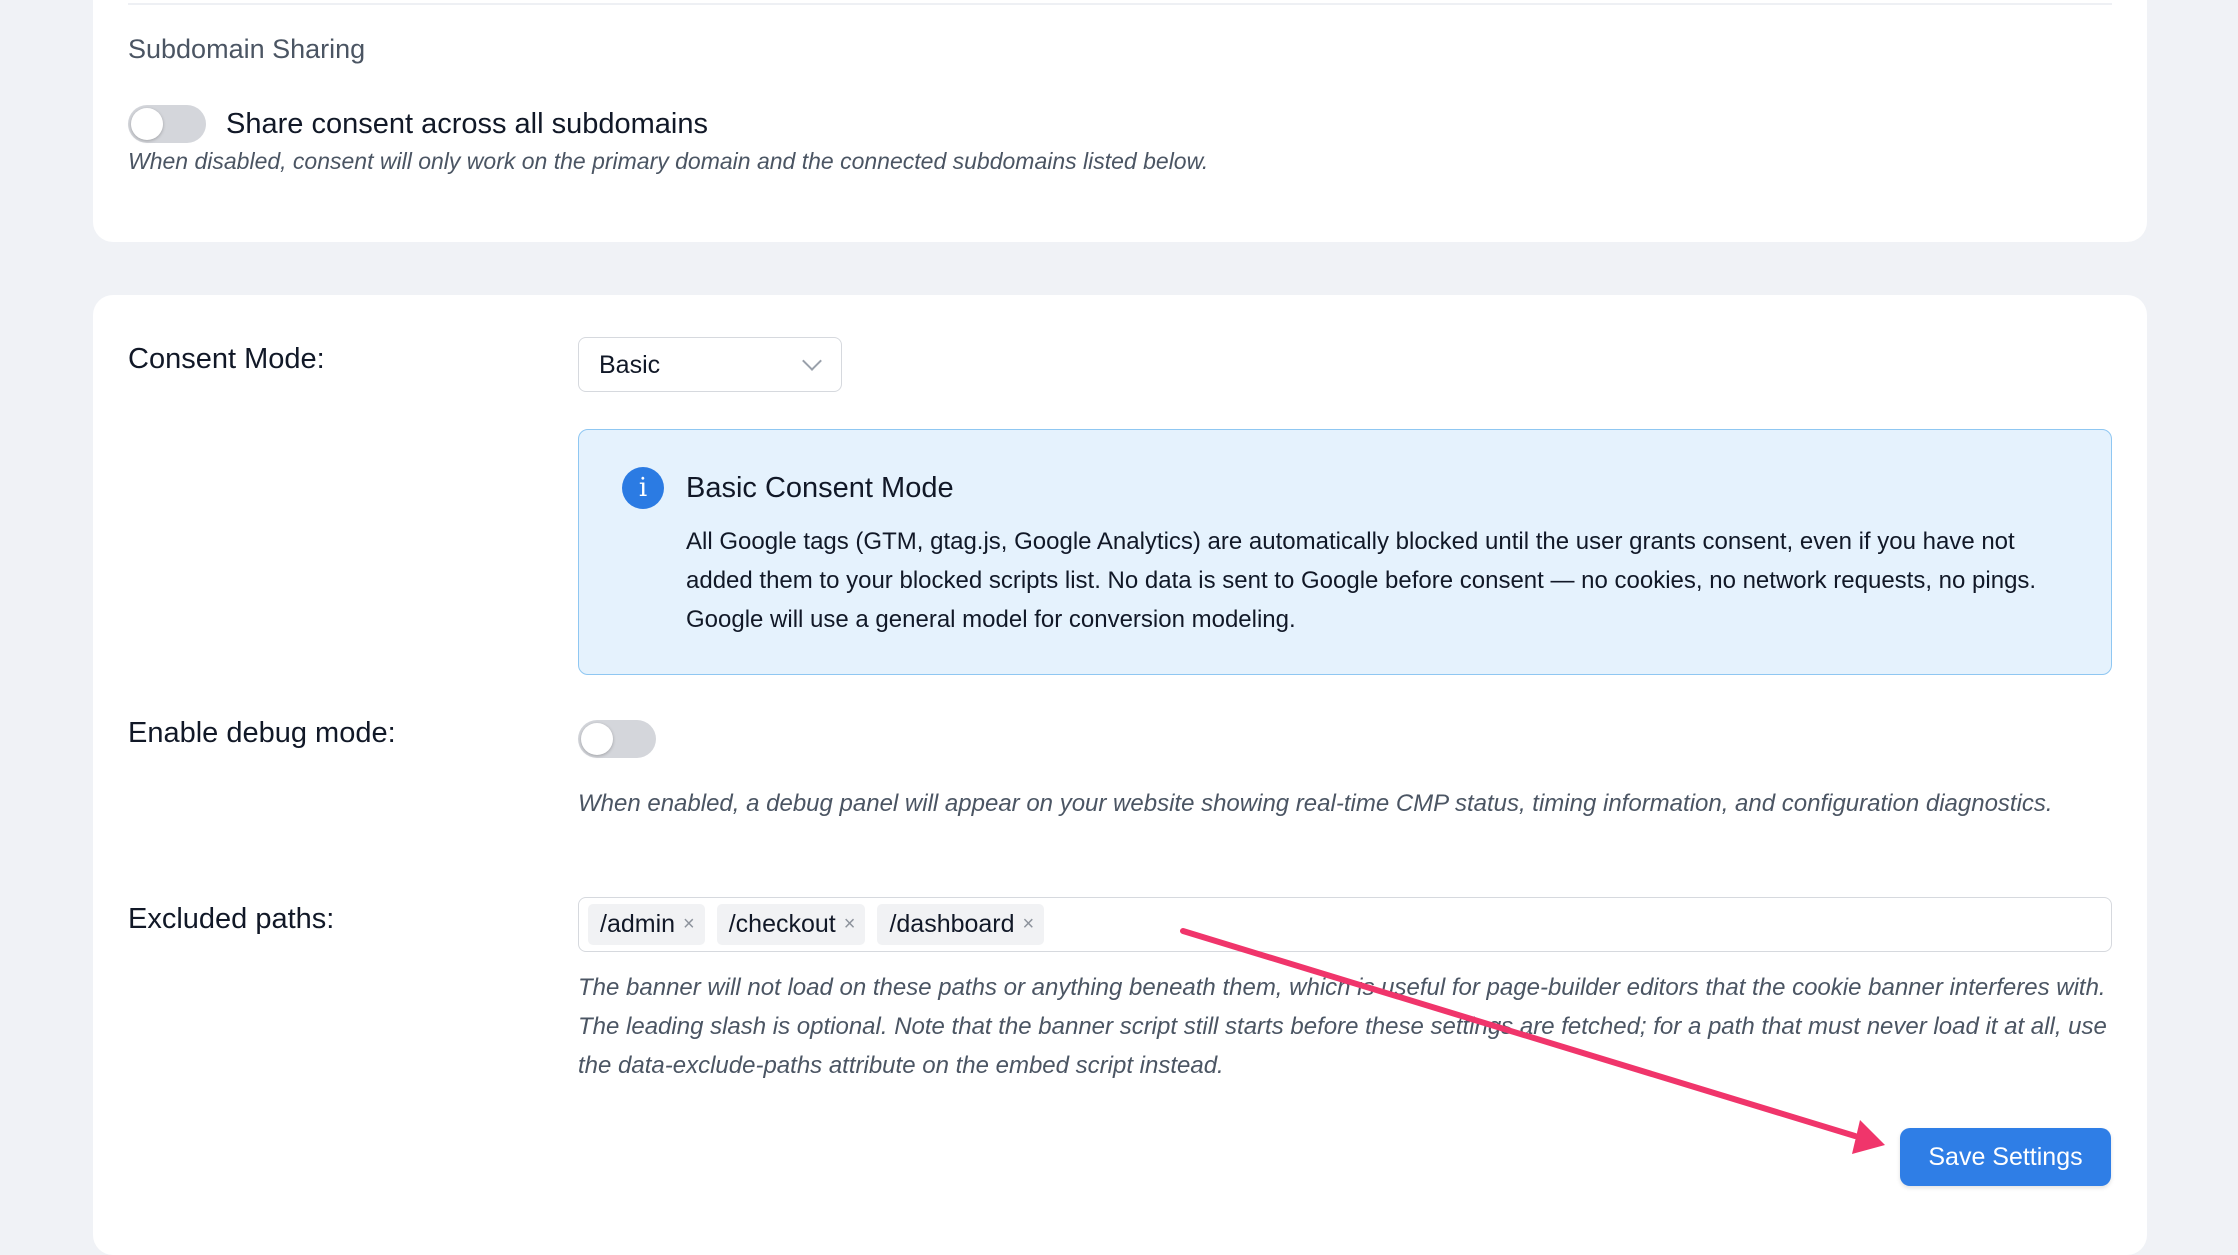 Image resolution: width=2238 pixels, height=1255 pixels. Describe the element at coordinates (1345, 924) in the screenshot. I see `excluded-paths-input: /admin × /checkout × /dashboard ×` at that location.